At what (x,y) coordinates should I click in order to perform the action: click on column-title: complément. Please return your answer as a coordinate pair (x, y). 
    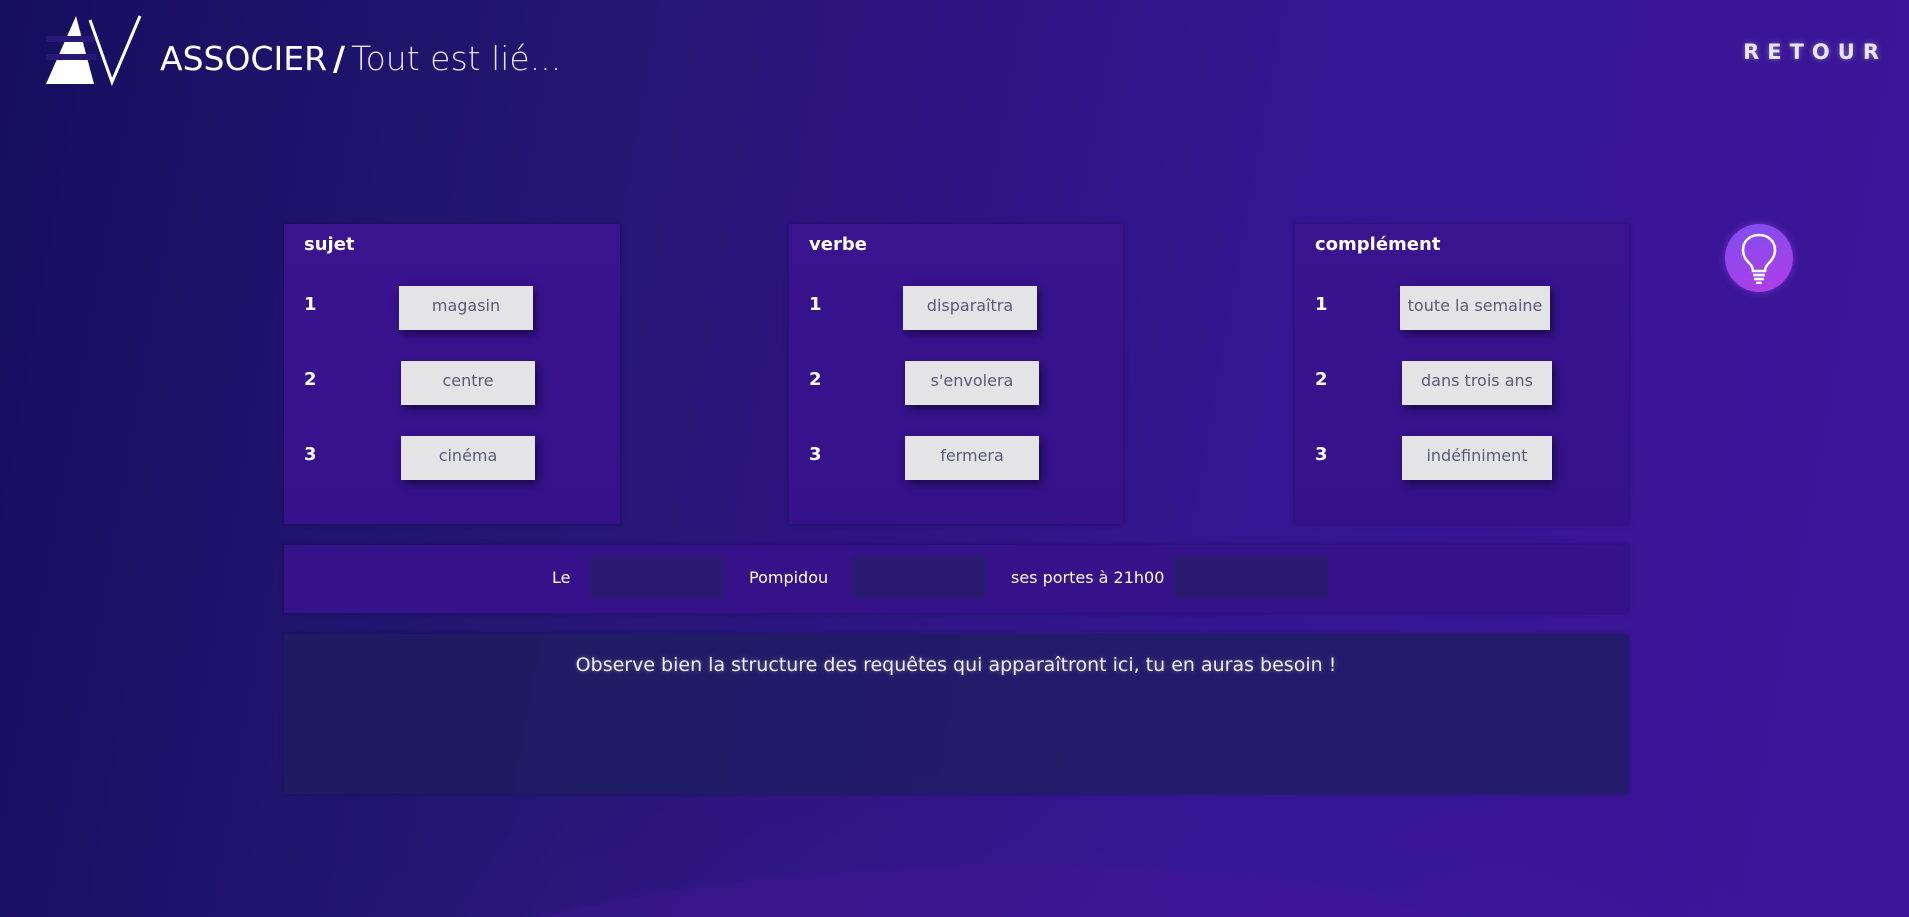
    Looking at the image, I should click on (1378, 244).